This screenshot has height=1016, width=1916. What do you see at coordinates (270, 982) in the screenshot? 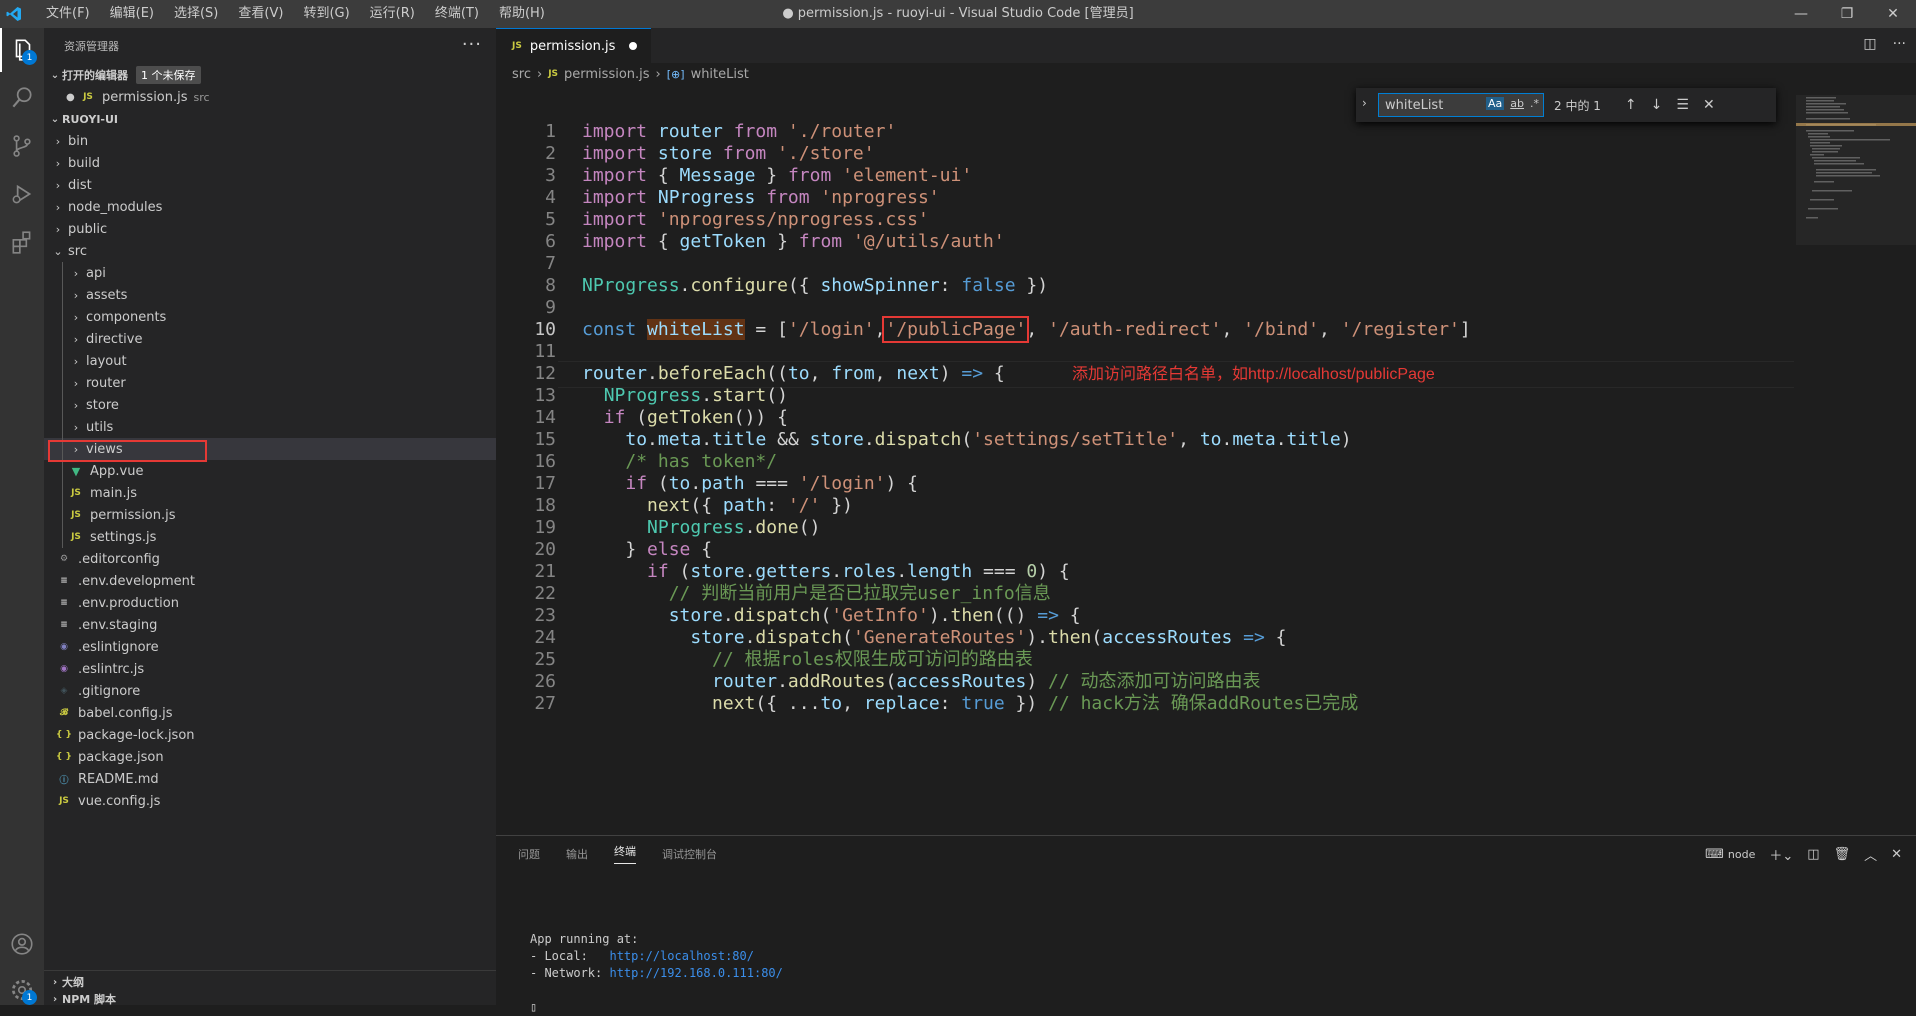
I see `outline-header: › 大纲` at bounding box center [270, 982].